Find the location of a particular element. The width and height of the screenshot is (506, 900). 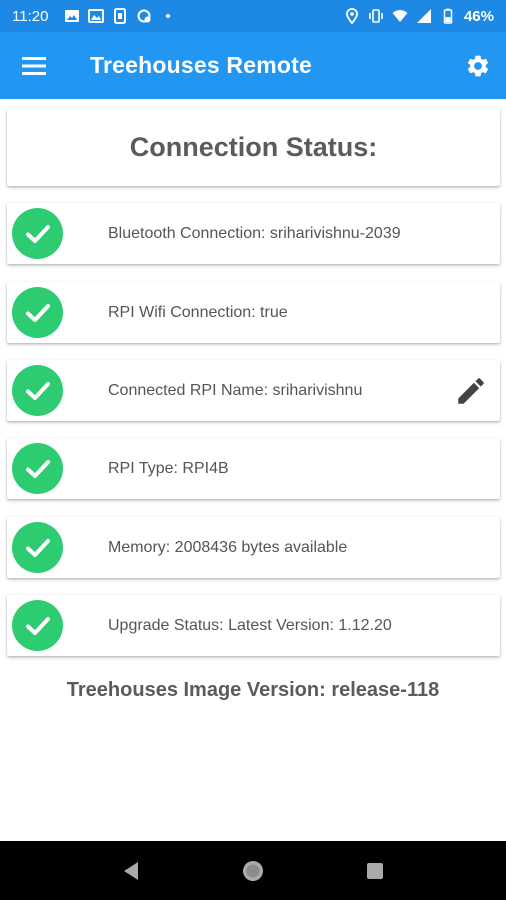

system-nav-bar is located at coordinates (253, 870).